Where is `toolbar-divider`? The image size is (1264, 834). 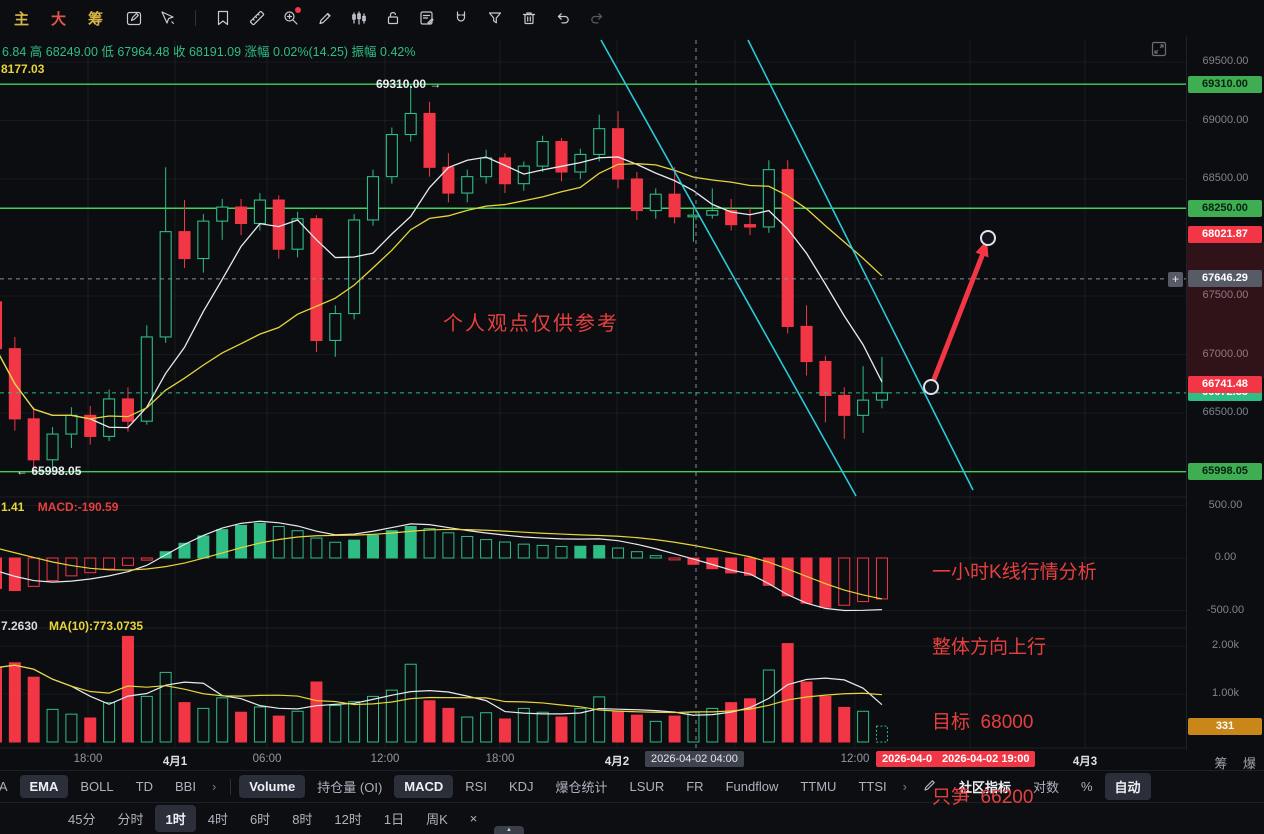
toolbar-divider is located at coordinates (196, 18).